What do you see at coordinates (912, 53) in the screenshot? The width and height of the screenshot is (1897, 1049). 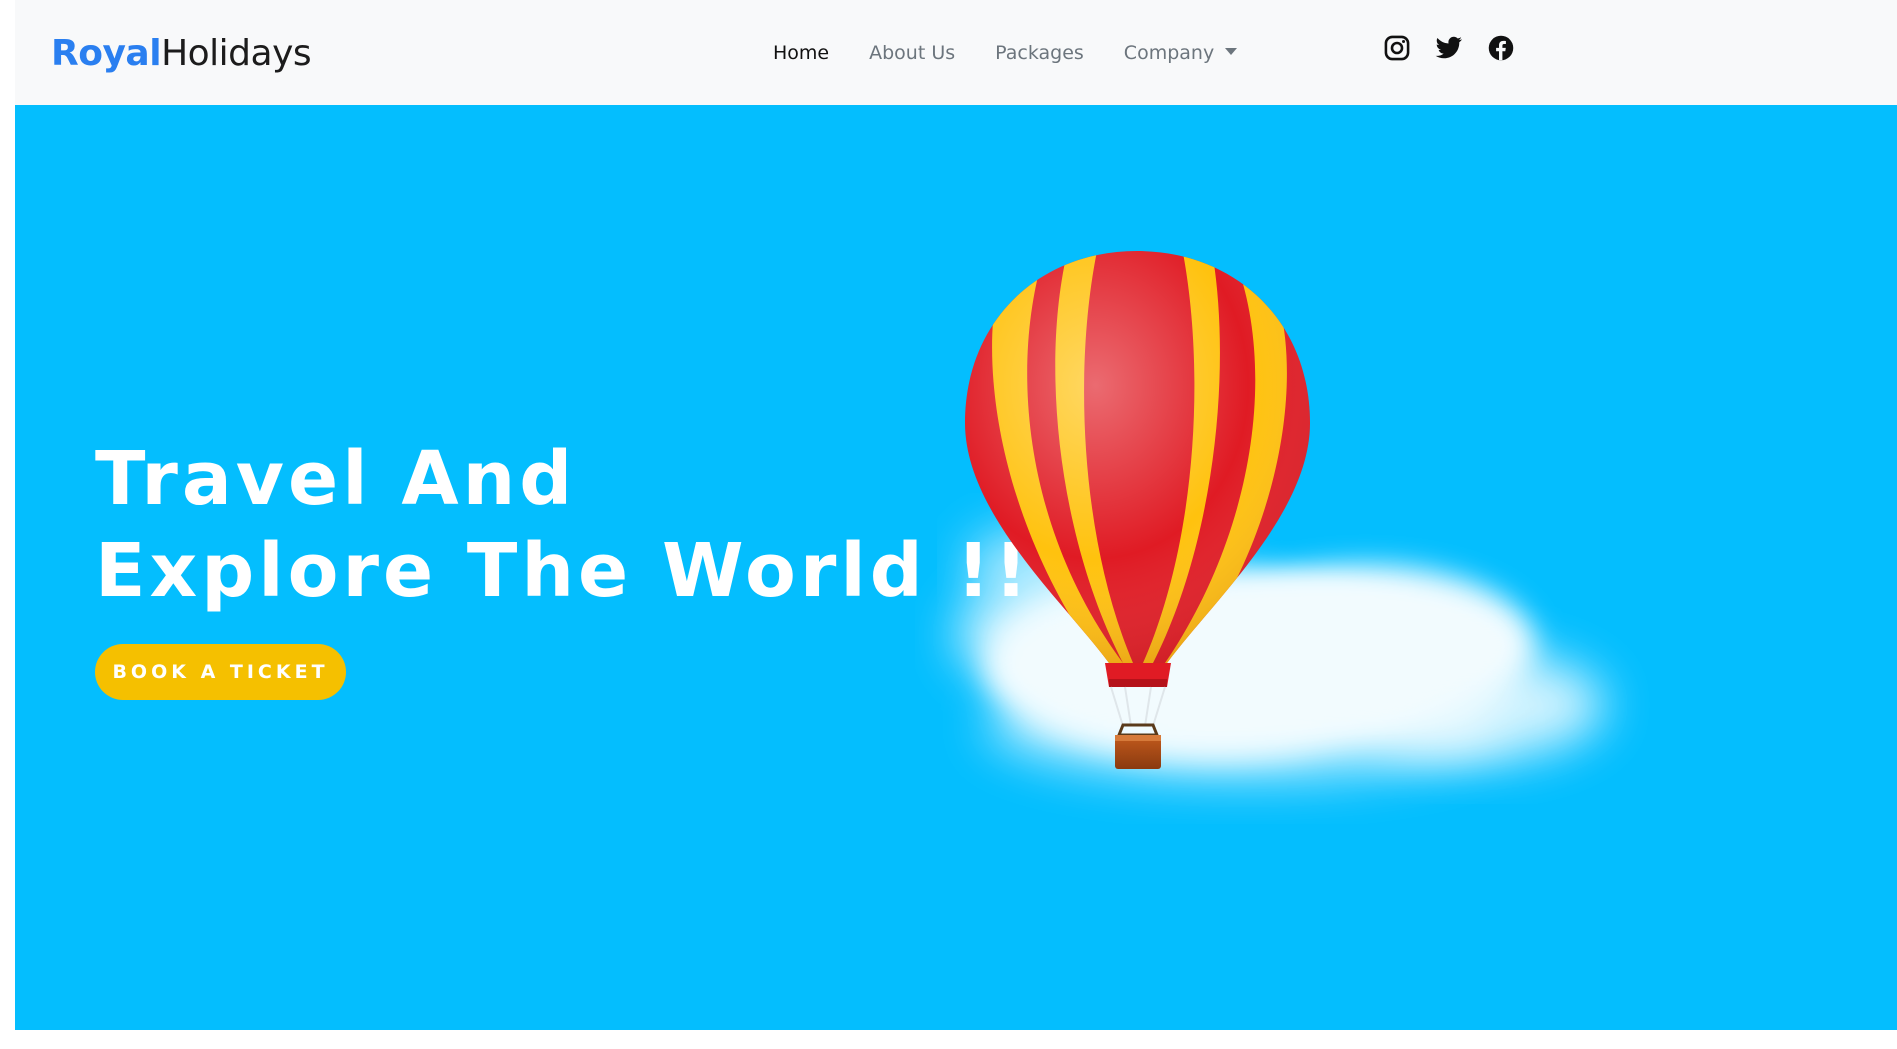 I see `nav-about-link: About Us` at bounding box center [912, 53].